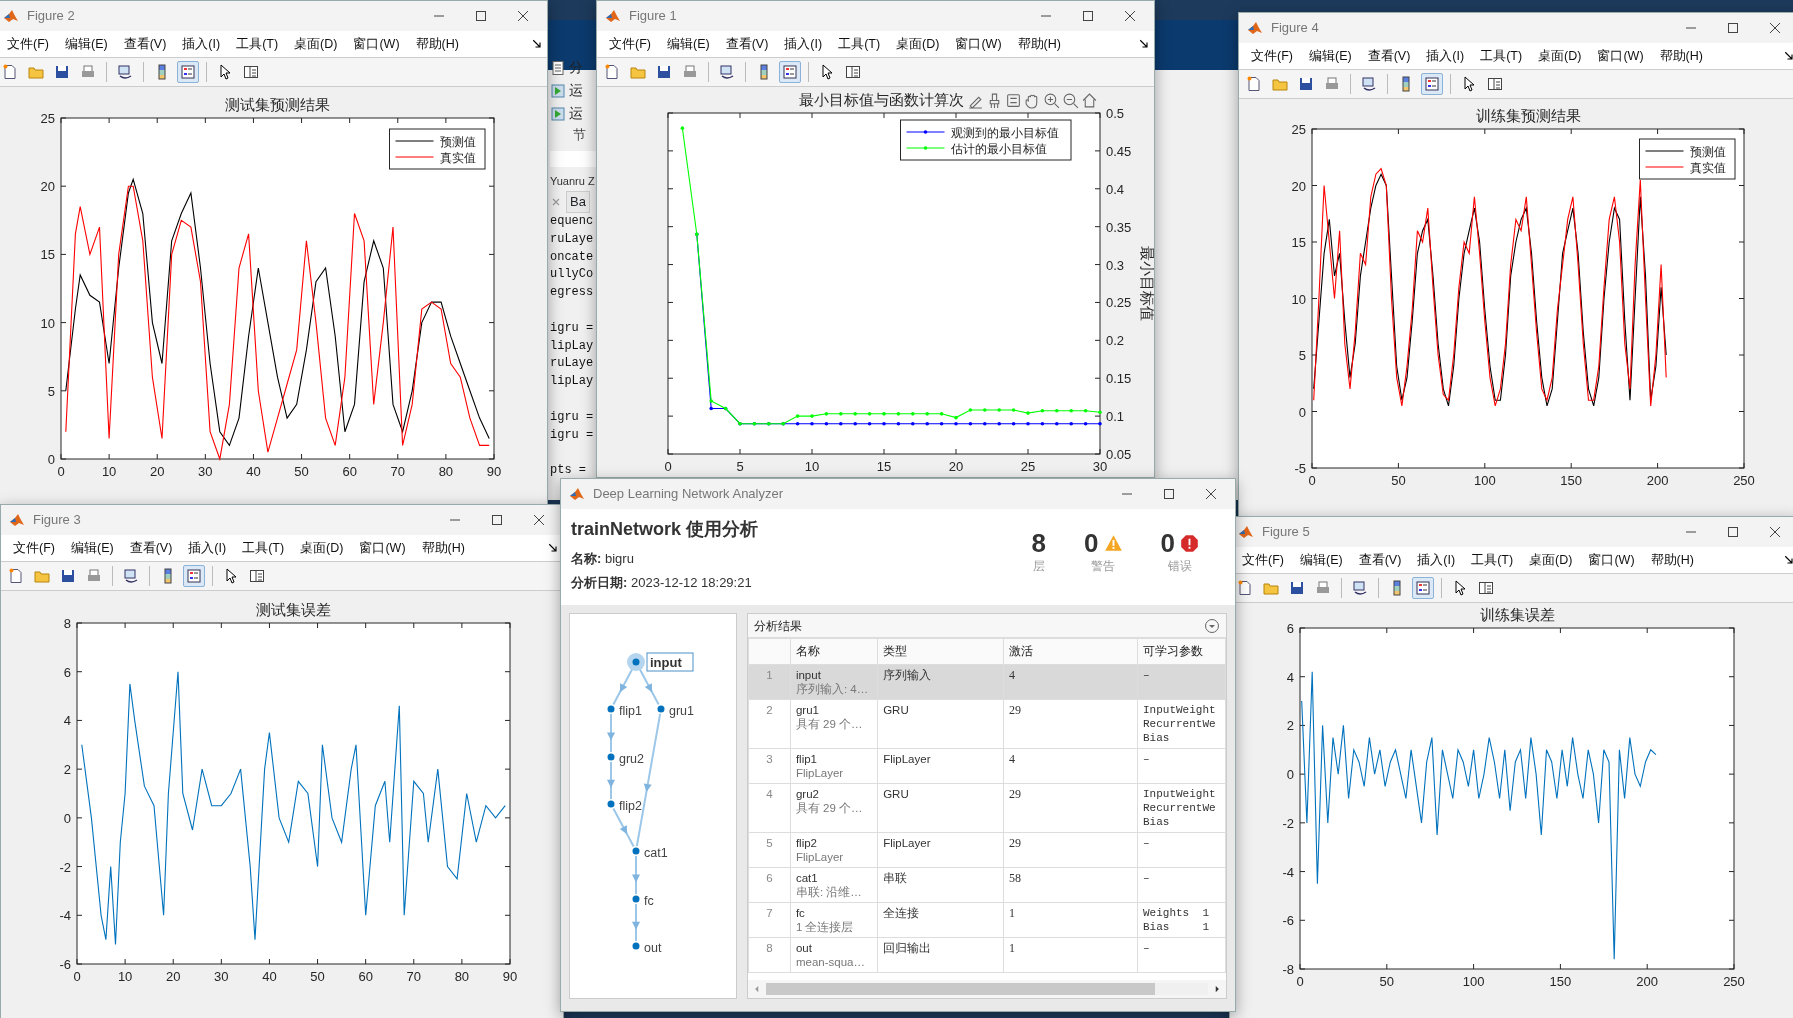  What do you see at coordinates (975, 102) in the screenshot?
I see `pen-icon` at bounding box center [975, 102].